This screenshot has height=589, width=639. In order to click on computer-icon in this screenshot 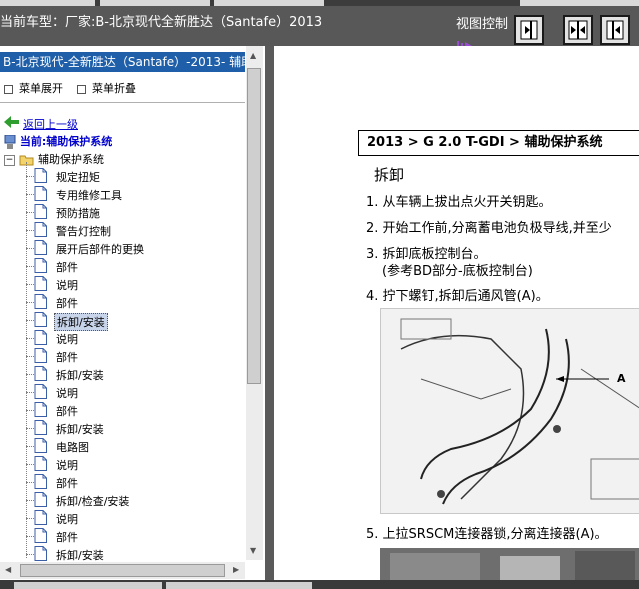, I will do `click(10, 141)`.